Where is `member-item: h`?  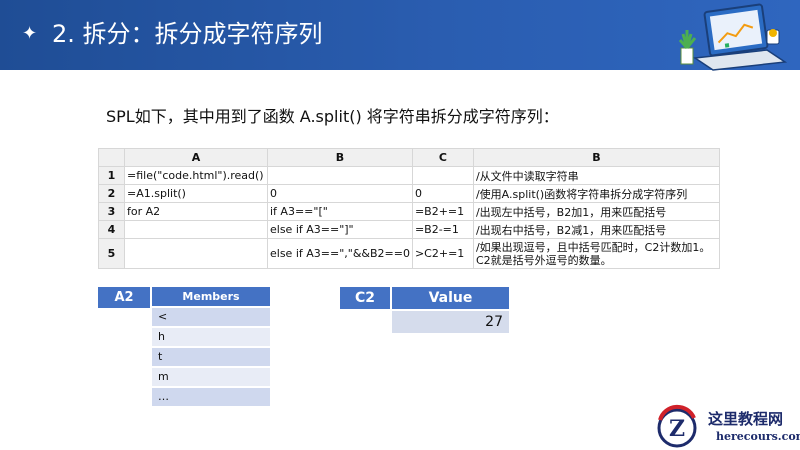
member-item: h is located at coordinates (211, 337).